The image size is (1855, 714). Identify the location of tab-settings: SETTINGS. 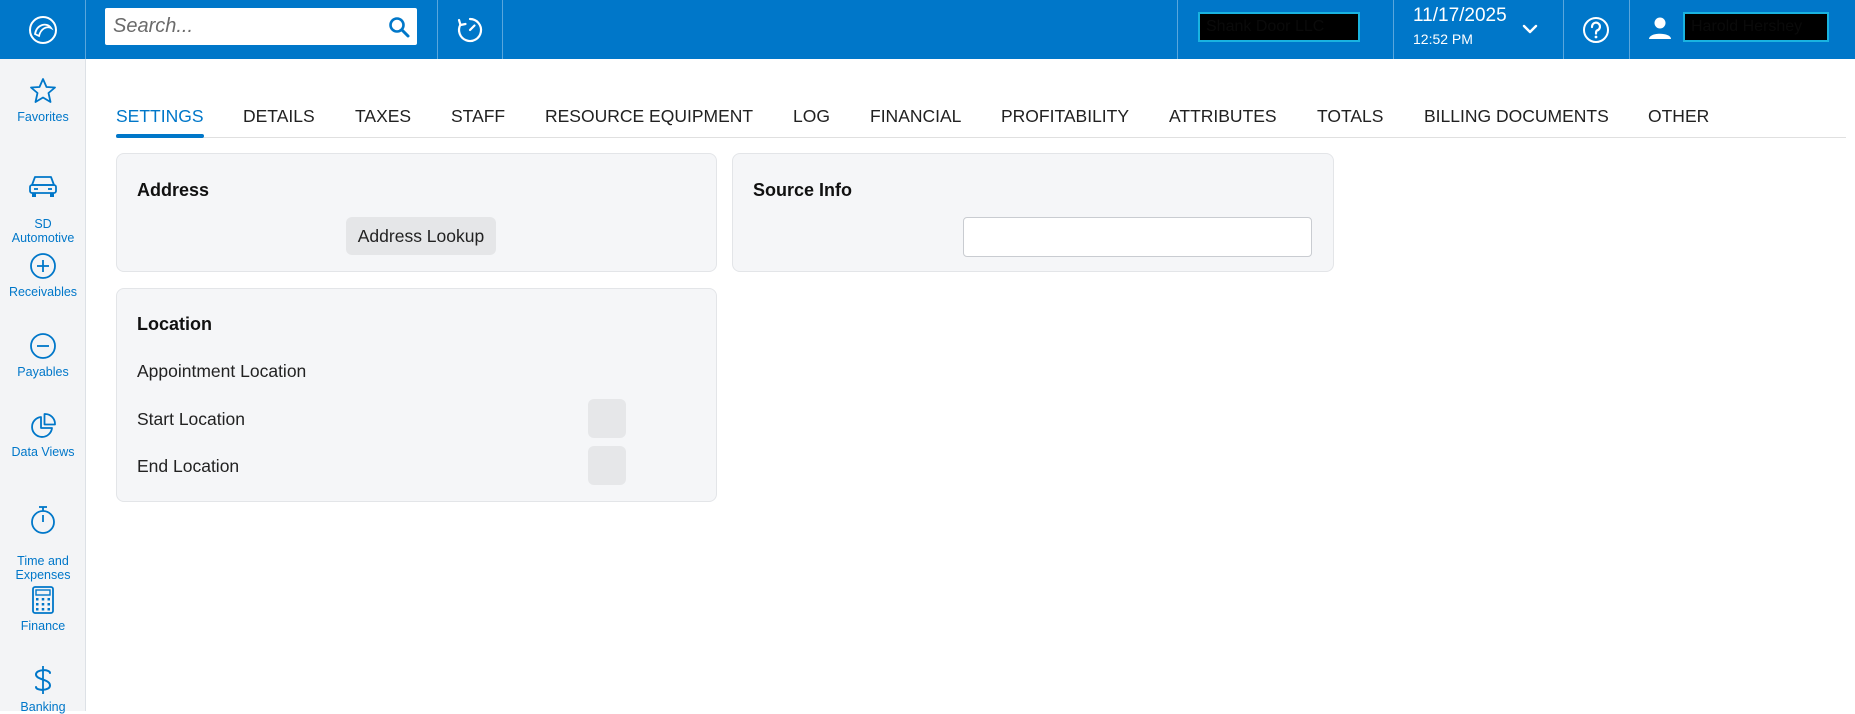
(160, 116).